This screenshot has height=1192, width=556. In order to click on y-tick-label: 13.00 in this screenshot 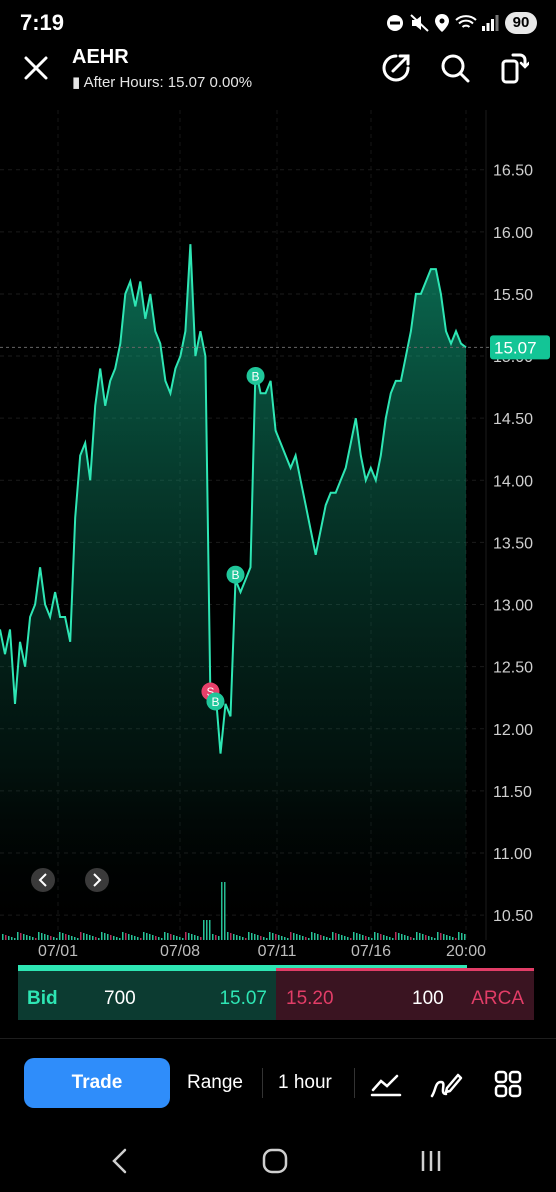, I will do `click(513, 606)`.